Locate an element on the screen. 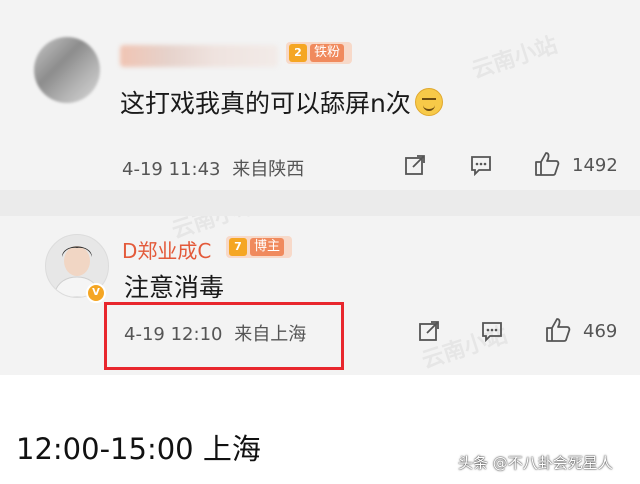  comment-meta: 4-19 11:43 来自陕西 is located at coordinates (213, 168).